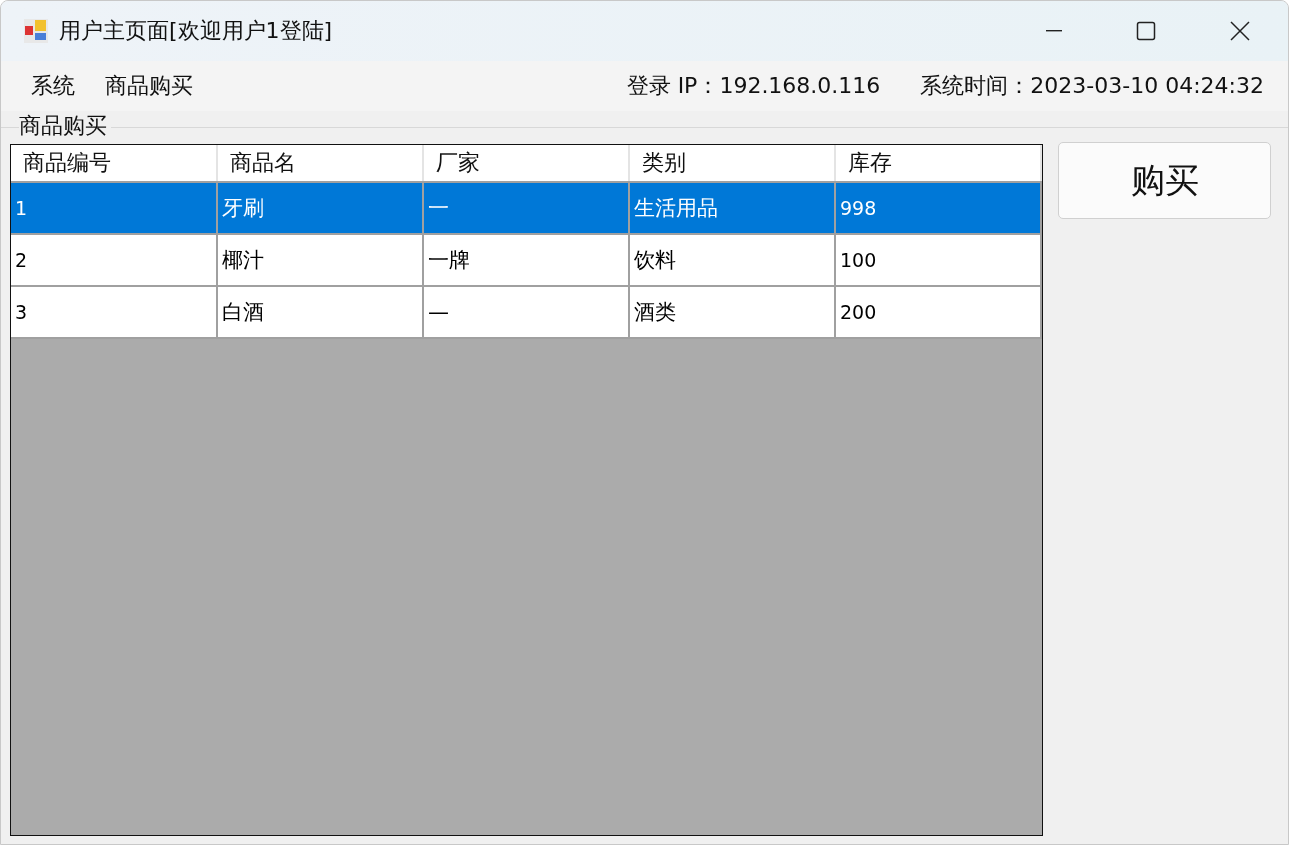 The image size is (1292, 845). I want to click on table-cell: 一, so click(526, 208).